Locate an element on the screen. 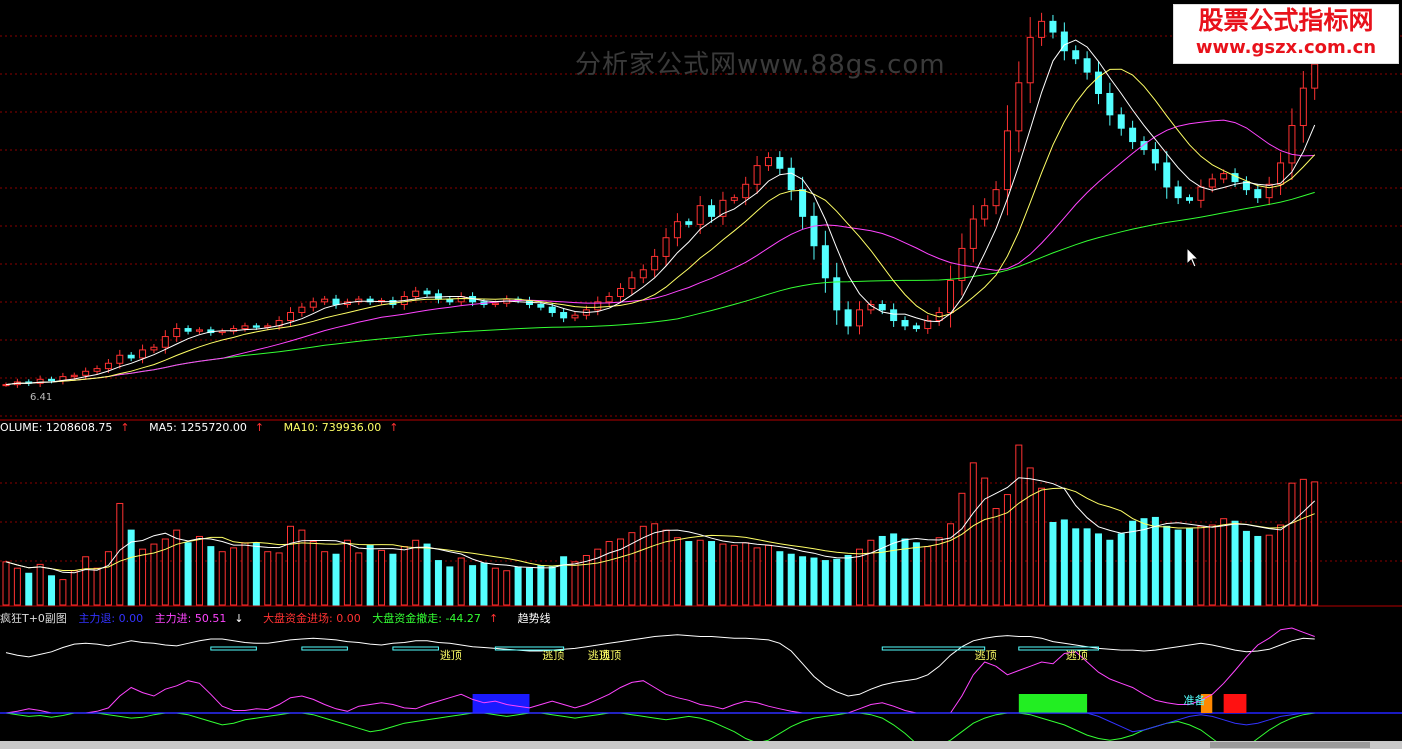 This screenshot has width=1402, height=749. escape-signal-label: 逃顶 is located at coordinates (451, 655).